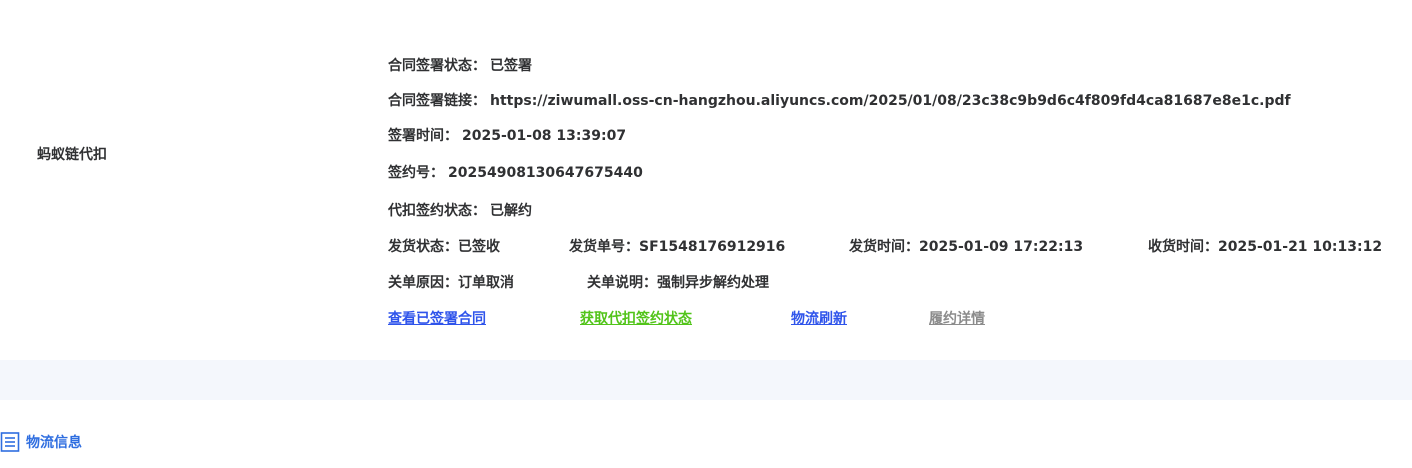 The height and width of the screenshot is (468, 1412). I want to click on contract-status-value: 已签署, so click(511, 66).